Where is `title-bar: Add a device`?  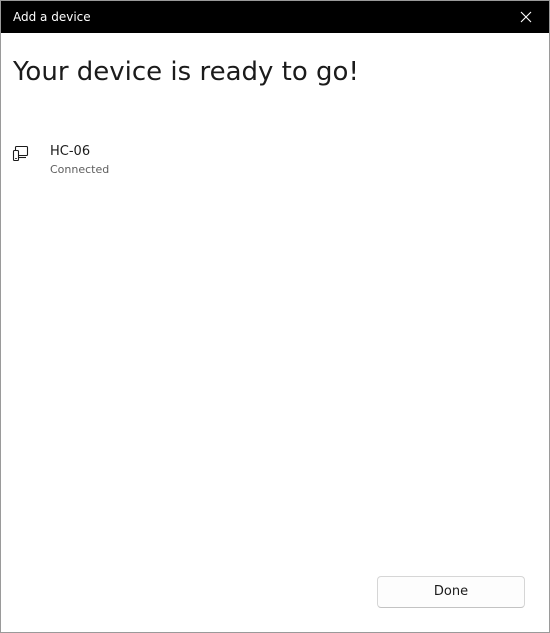
title-bar: Add a device is located at coordinates (275, 17).